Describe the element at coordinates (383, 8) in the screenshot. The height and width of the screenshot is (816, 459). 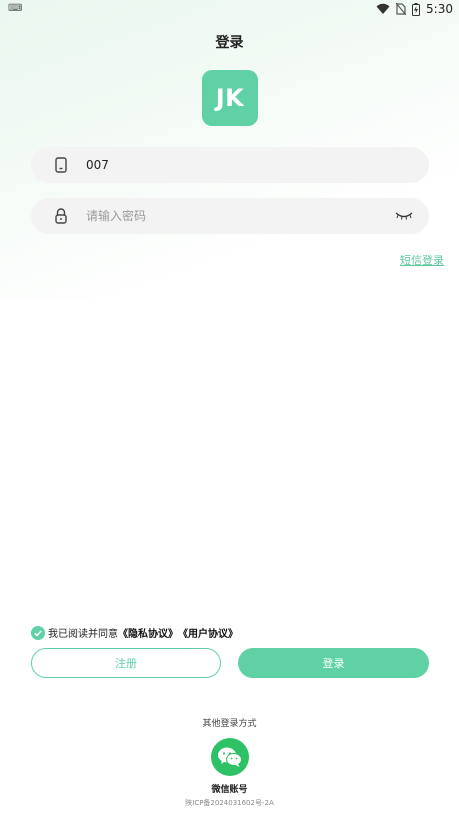
I see `wifi-icon` at that location.